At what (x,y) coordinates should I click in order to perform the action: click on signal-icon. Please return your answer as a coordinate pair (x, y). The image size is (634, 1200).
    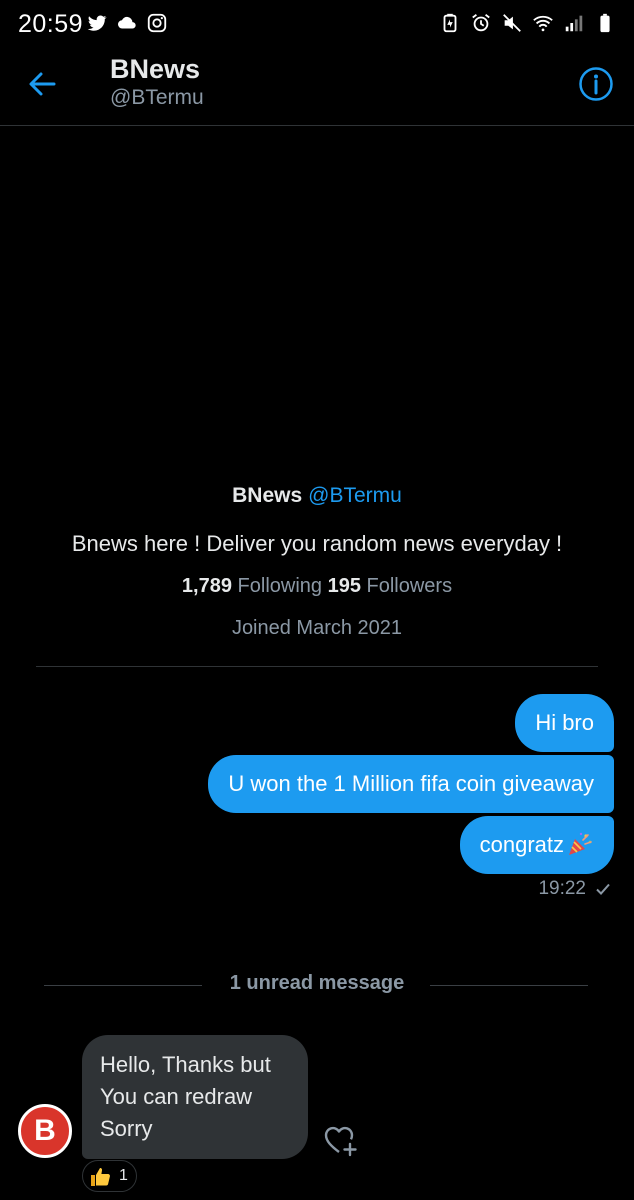
    Looking at the image, I should click on (574, 23).